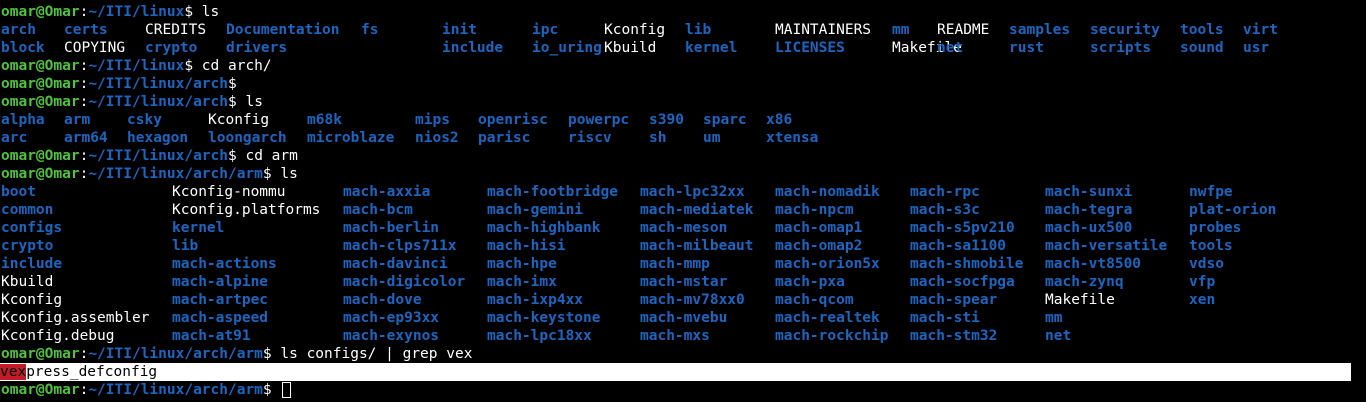  Describe the element at coordinates (810, 282) in the screenshot. I see `directory-entry: mach-pxa` at that location.